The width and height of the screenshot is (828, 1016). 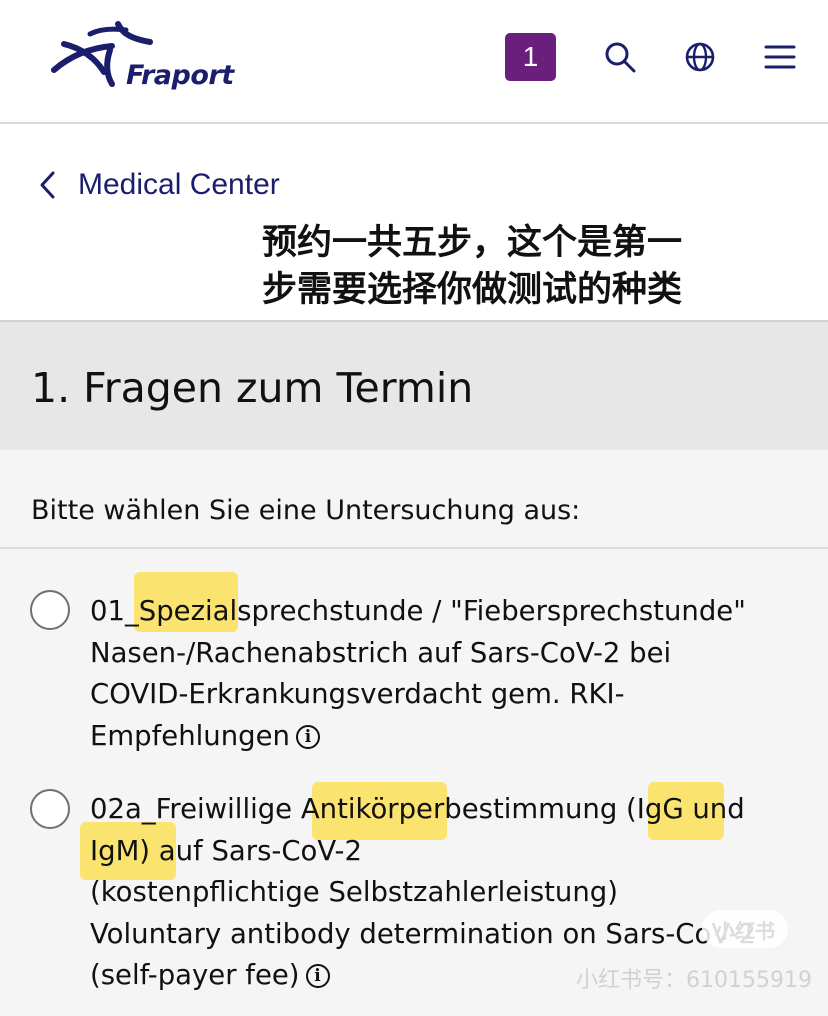 I want to click on watermark-id: 小红书号：610155919, so click(x=694, y=980).